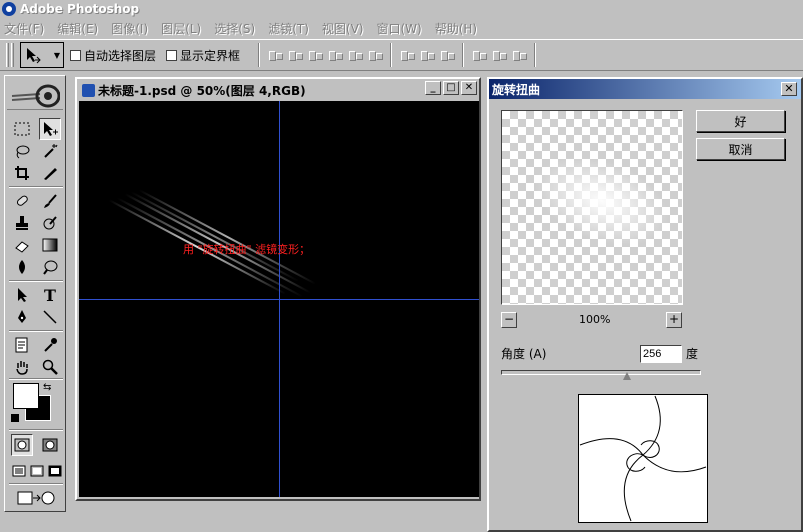 This screenshot has height=532, width=803. What do you see at coordinates (55, 471) in the screenshot?
I see `screen-mode-full-icon` at bounding box center [55, 471].